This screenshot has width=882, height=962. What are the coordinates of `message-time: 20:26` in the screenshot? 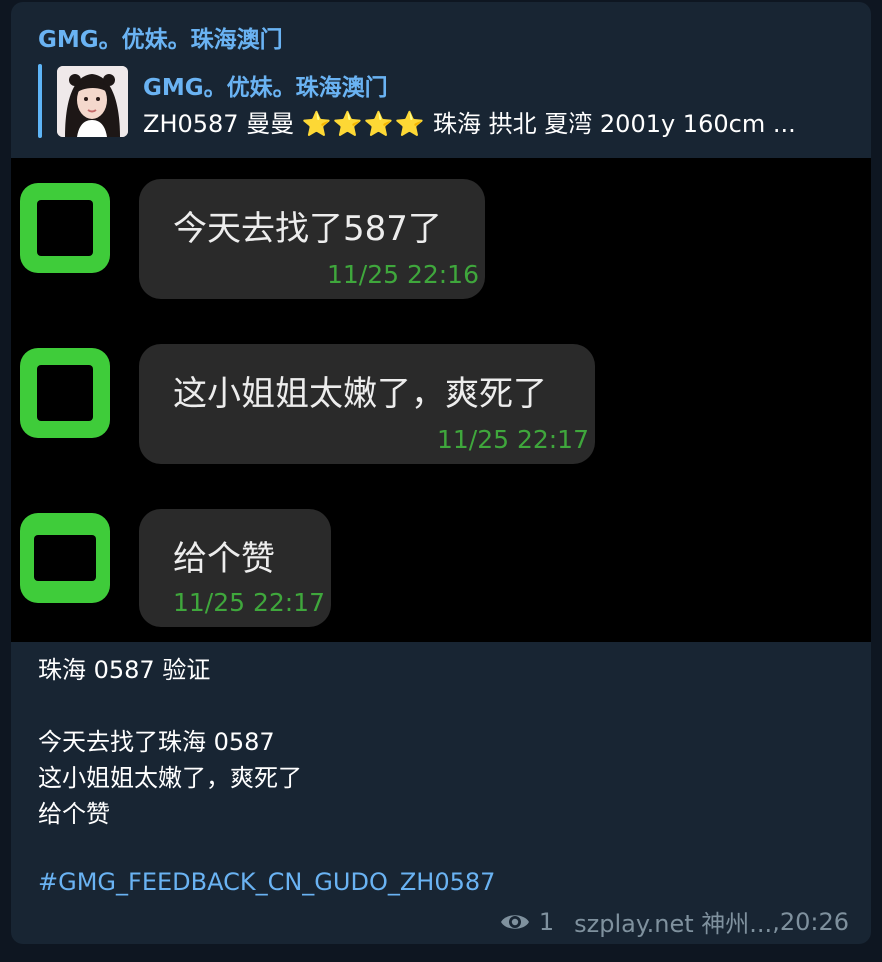 It's located at (814, 921).